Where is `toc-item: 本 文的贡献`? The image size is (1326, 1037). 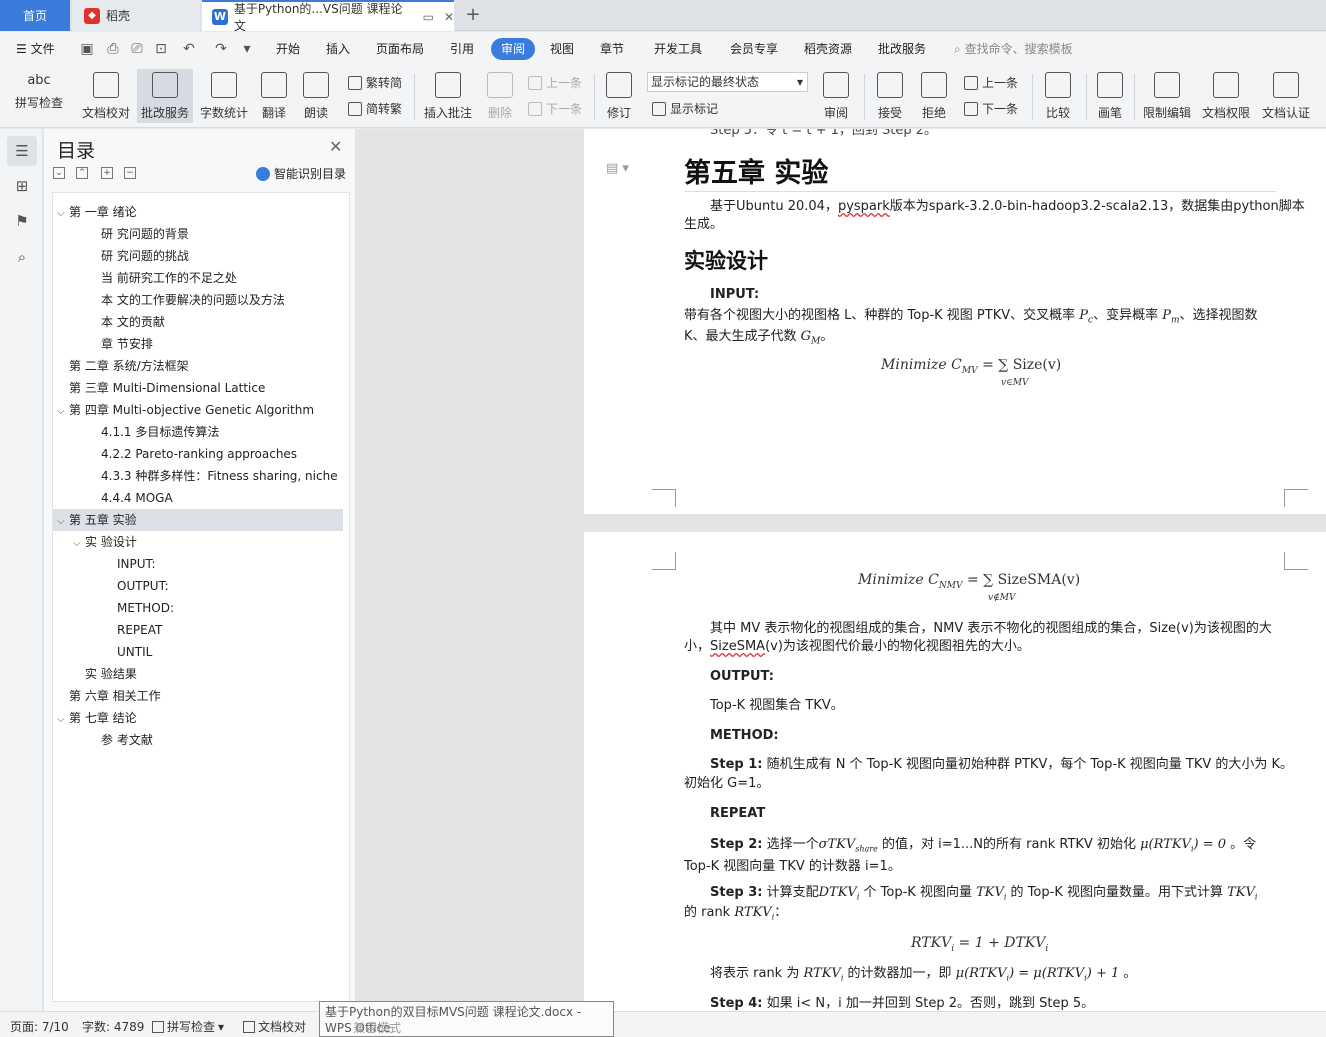
toc-item: 本 文的贡献 is located at coordinates (198, 322).